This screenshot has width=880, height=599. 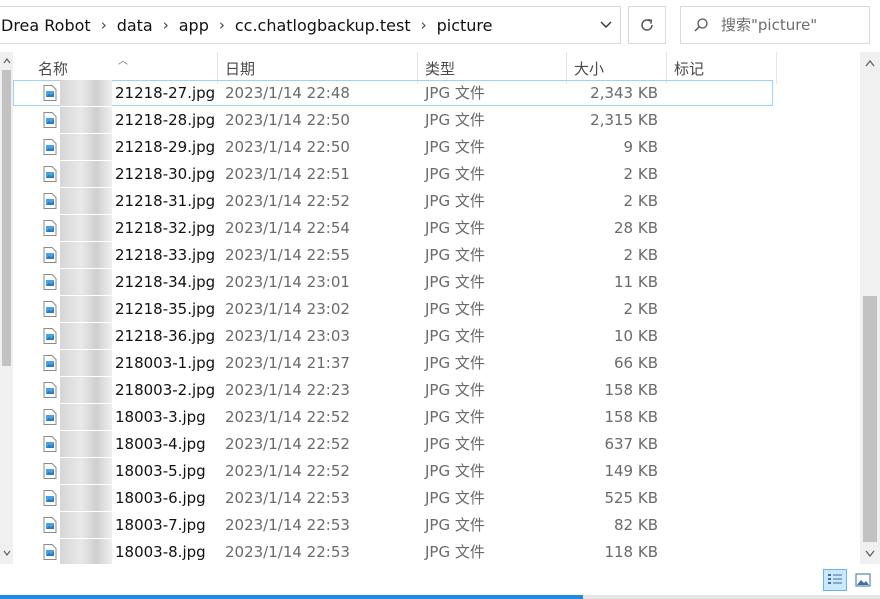 I want to click on search-input, so click(x=791, y=25).